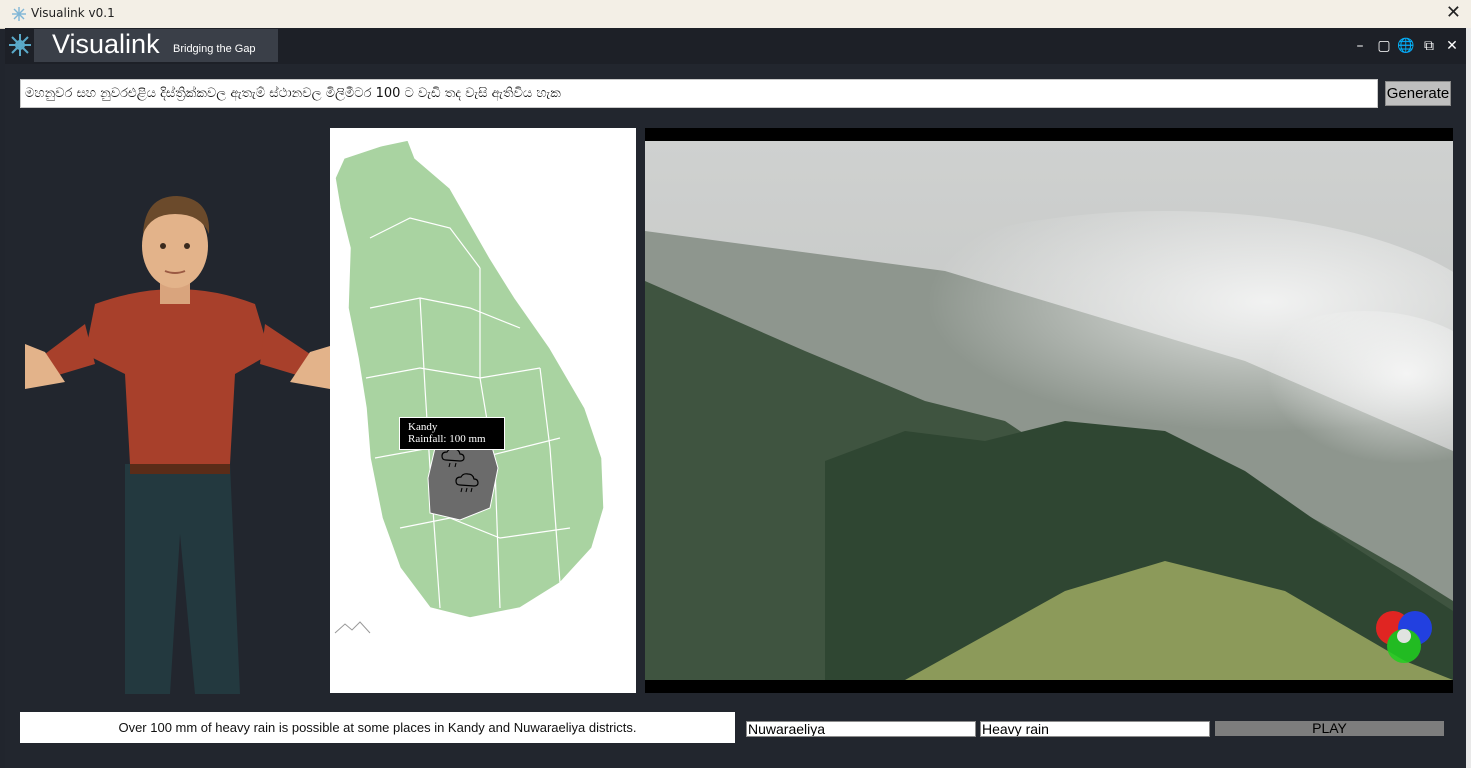  I want to click on brand: Visualink Bridging the Gap, so click(156, 45).